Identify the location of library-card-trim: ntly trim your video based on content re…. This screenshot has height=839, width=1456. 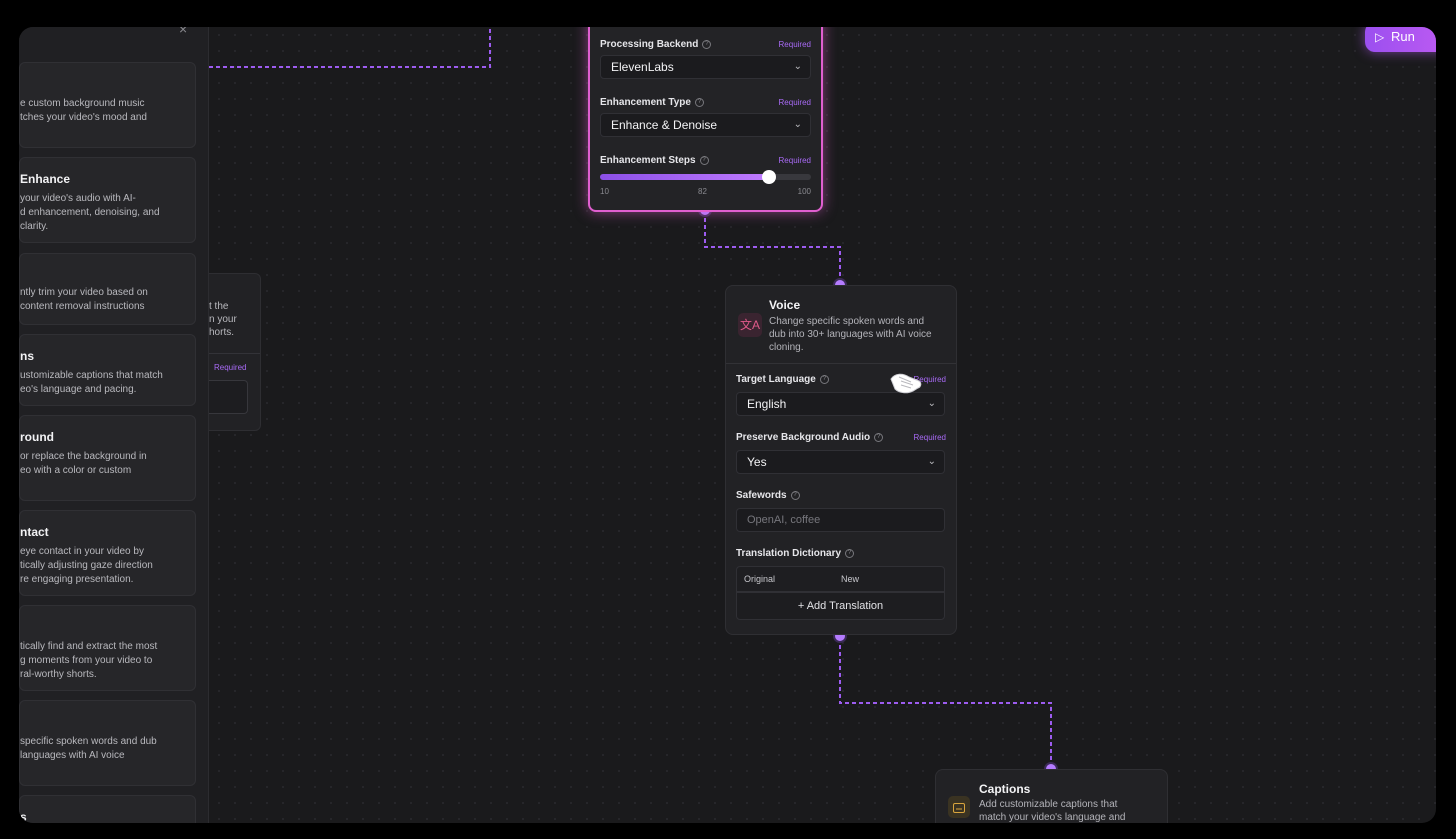
(107, 289).